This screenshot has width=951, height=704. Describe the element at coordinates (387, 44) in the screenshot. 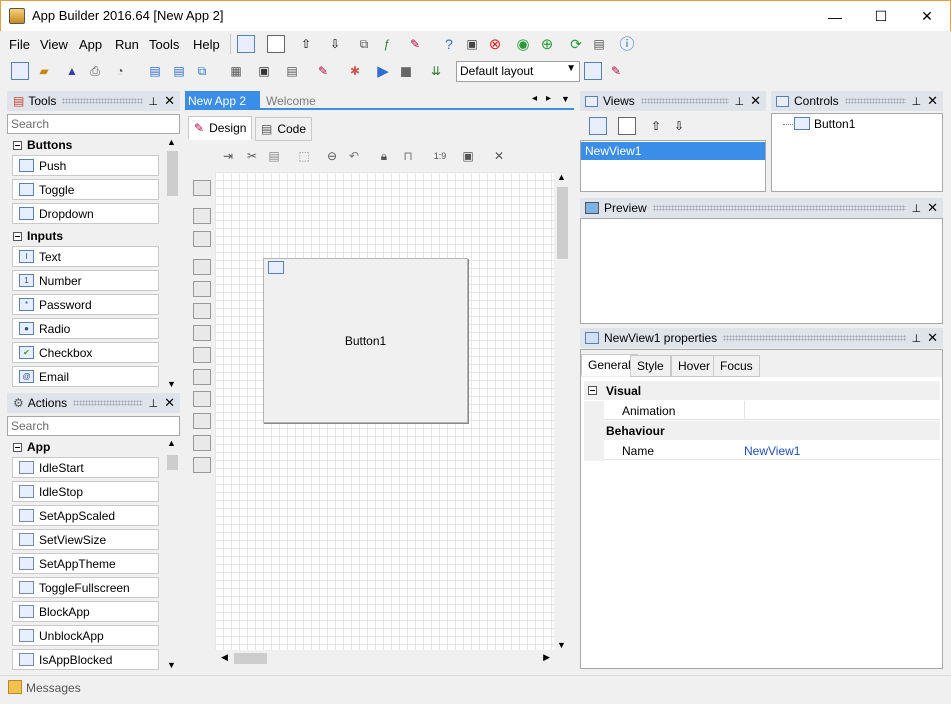

I see `function-icon: ƒ` at that location.